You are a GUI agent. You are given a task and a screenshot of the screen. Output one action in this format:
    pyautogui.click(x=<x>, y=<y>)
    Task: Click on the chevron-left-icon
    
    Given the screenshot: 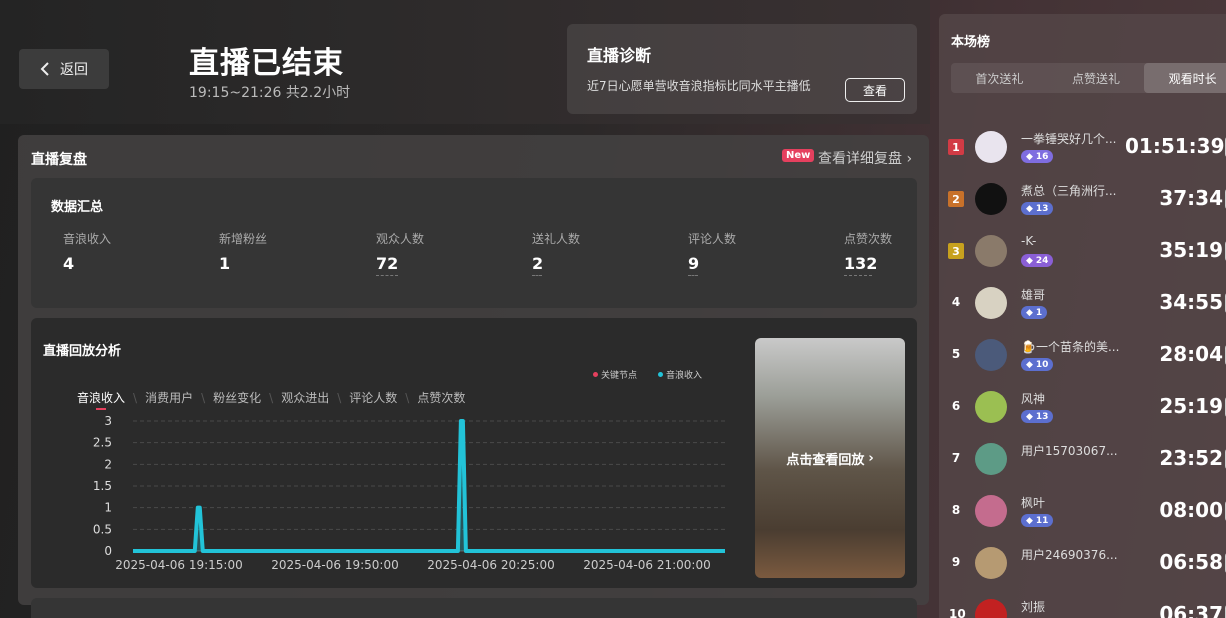 What is the action you would take?
    pyautogui.click(x=44, y=69)
    